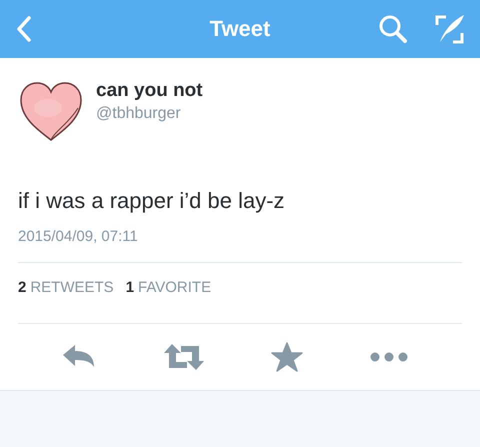 The image size is (480, 447). What do you see at coordinates (389, 357) in the screenshot?
I see `more-button` at bounding box center [389, 357].